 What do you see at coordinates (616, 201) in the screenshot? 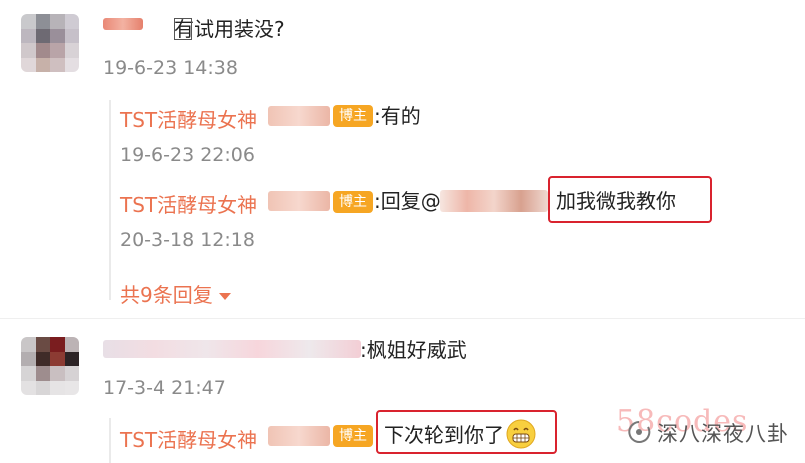
I see `highlighted-reply-text: 加我微我教你` at bounding box center [616, 201].